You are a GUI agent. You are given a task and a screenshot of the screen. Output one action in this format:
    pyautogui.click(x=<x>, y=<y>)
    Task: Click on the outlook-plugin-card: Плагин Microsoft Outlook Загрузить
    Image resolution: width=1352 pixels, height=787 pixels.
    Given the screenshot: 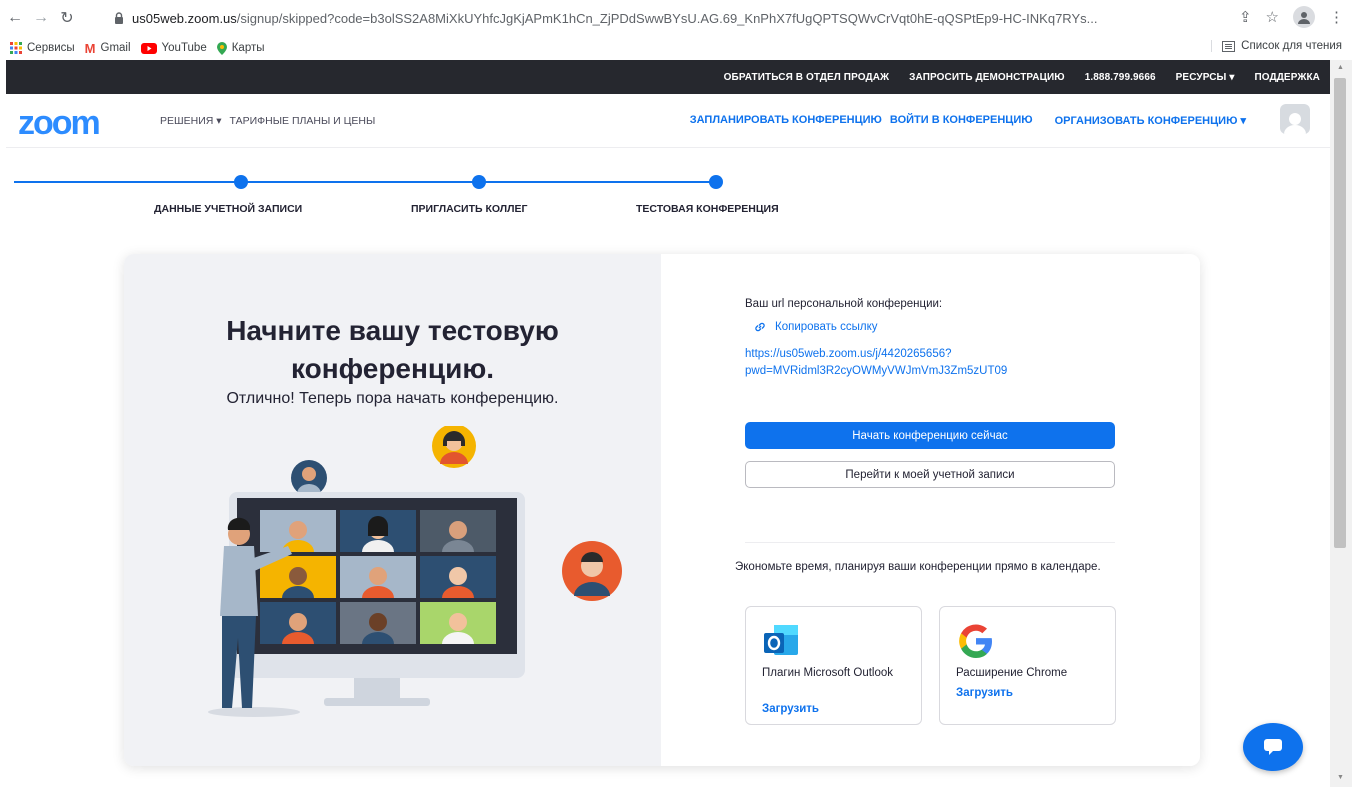 What is the action you would take?
    pyautogui.click(x=833, y=665)
    